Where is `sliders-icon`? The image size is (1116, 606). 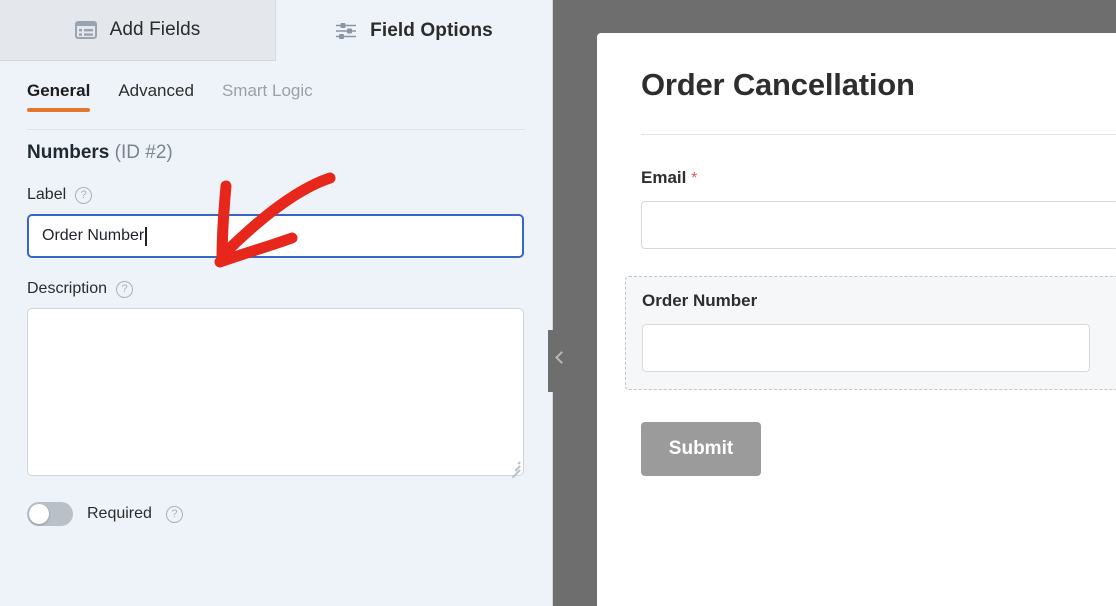 sliders-icon is located at coordinates (346, 31).